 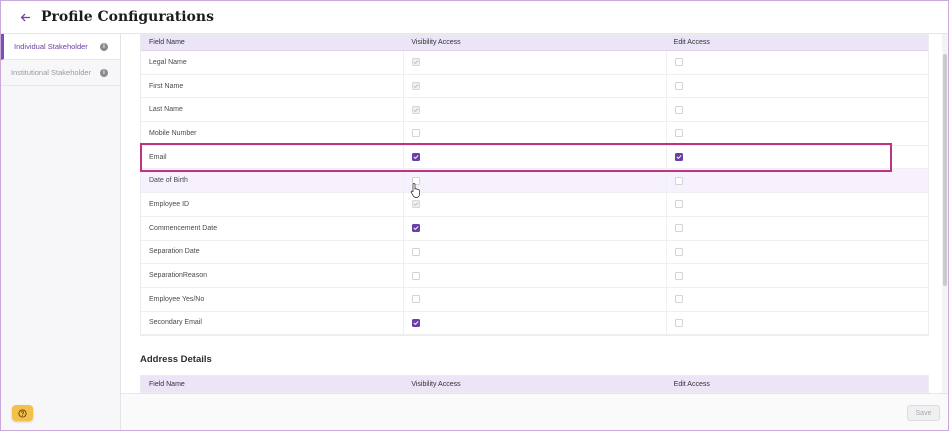 I want to click on arrow-left-icon, so click(x=27, y=17).